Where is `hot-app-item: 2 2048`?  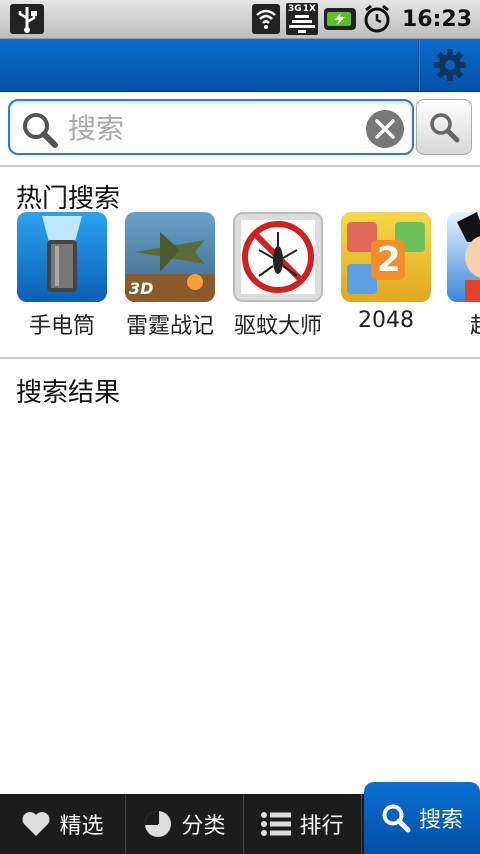 hot-app-item: 2 2048 is located at coordinates (386, 272).